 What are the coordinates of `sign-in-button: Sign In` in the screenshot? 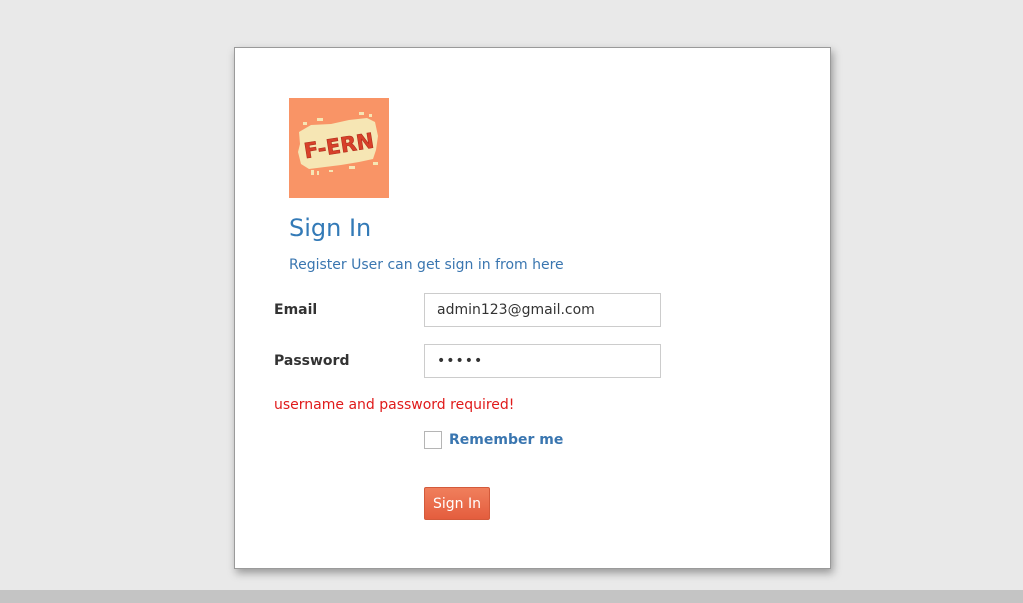 It's located at (457, 503).